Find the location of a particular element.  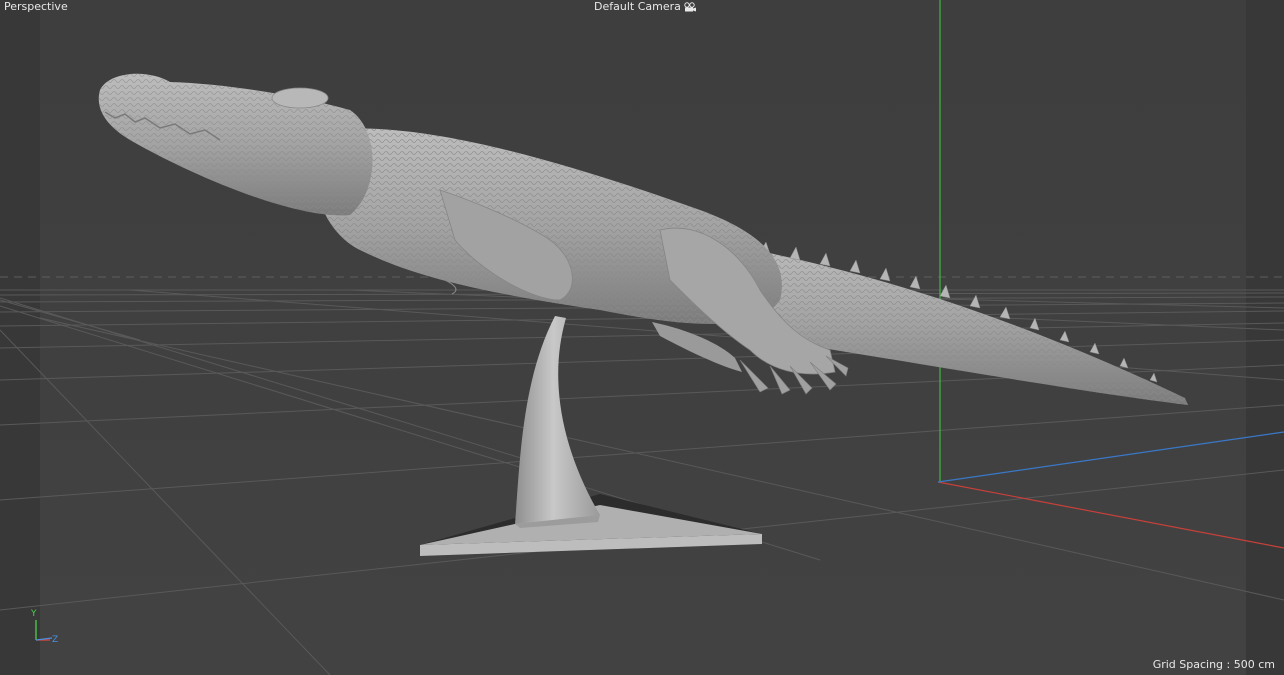

widget-y-label: Y is located at coordinates (34, 614).